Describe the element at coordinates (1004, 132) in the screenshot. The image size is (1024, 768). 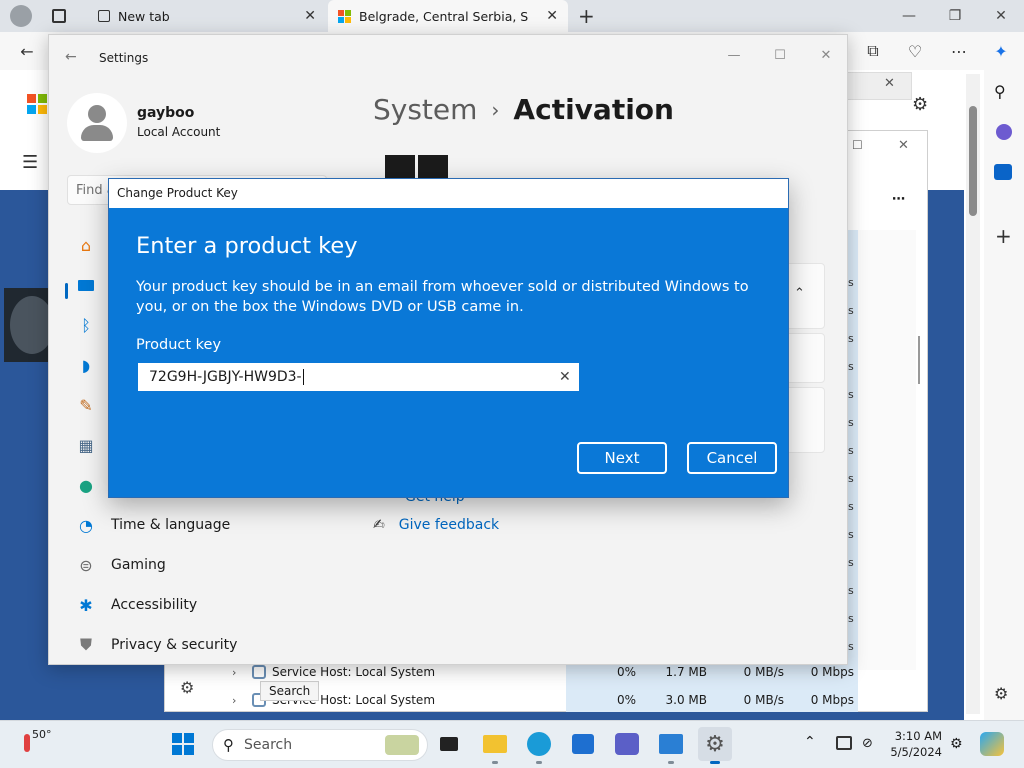
I see `copilot-sidebar-icon` at that location.